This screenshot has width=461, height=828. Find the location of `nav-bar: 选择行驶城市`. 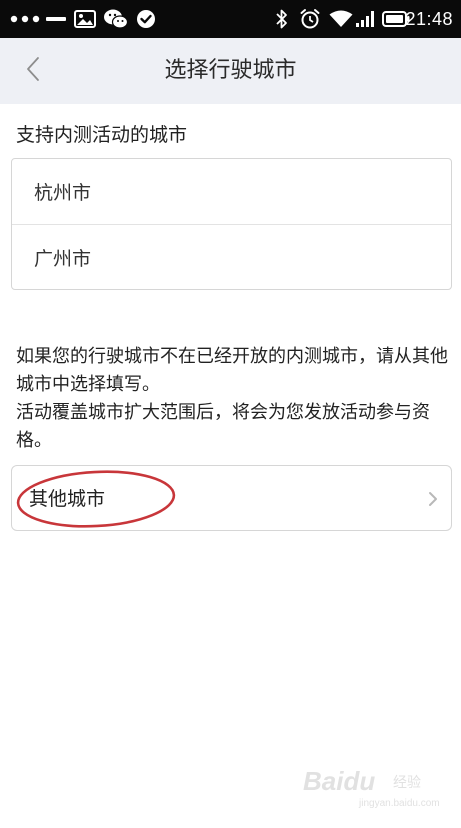

nav-bar: 选择行驶城市 is located at coordinates (230, 71).